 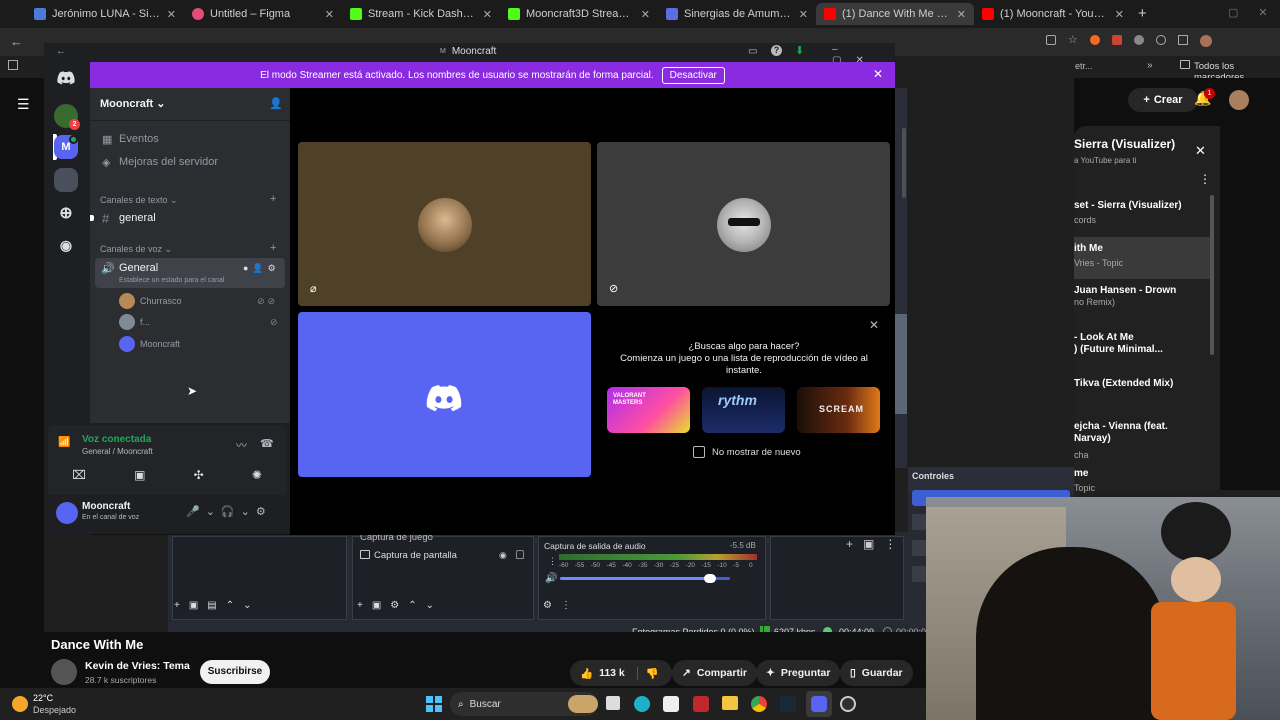 I want to click on save-button: ▯ Guardar, so click(x=876, y=673).